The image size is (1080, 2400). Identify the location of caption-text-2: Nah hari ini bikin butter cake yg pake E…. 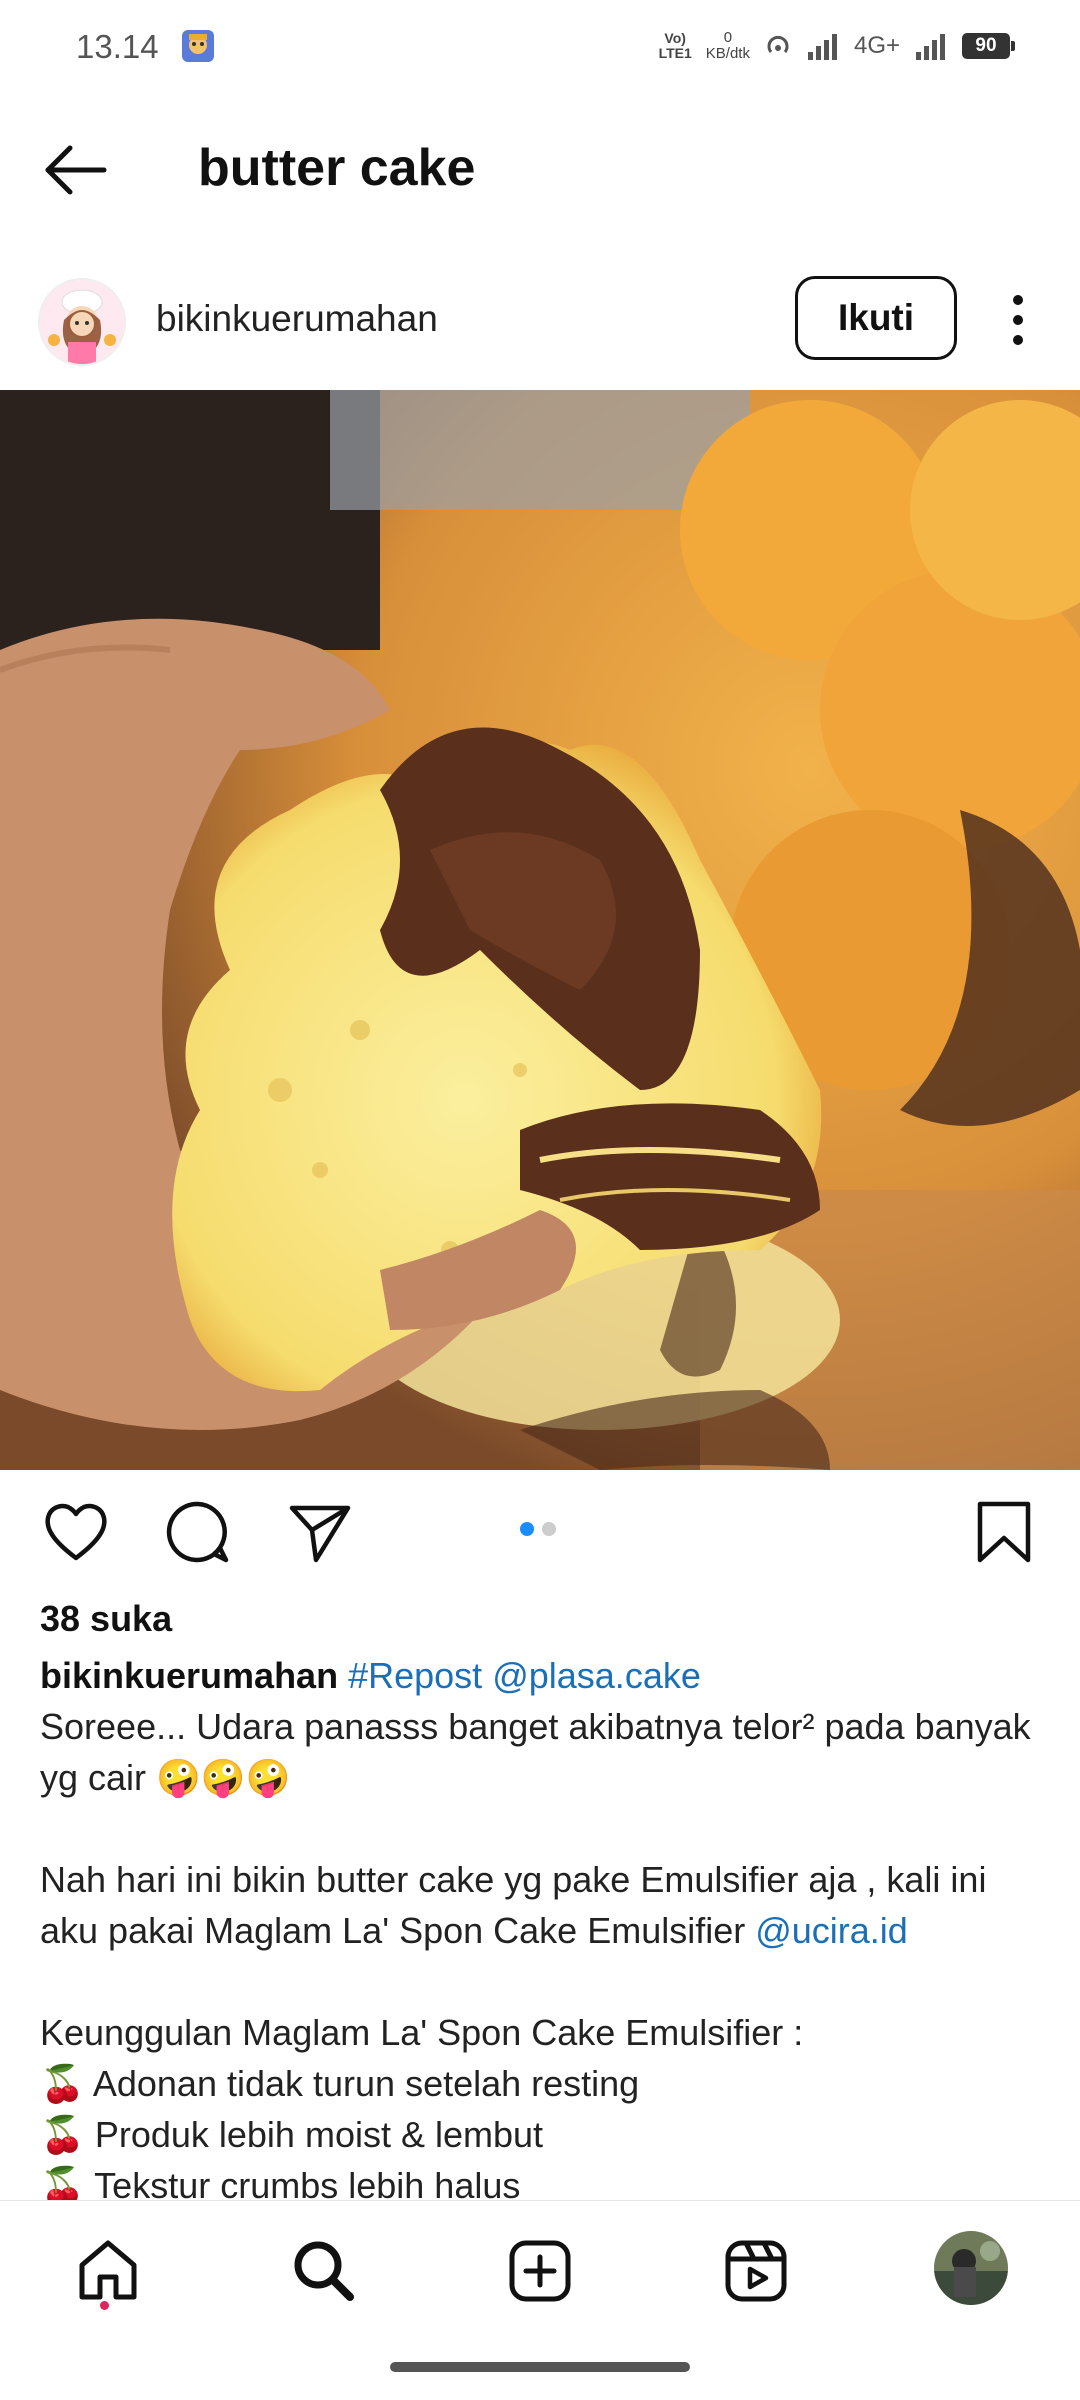
(513, 1905).